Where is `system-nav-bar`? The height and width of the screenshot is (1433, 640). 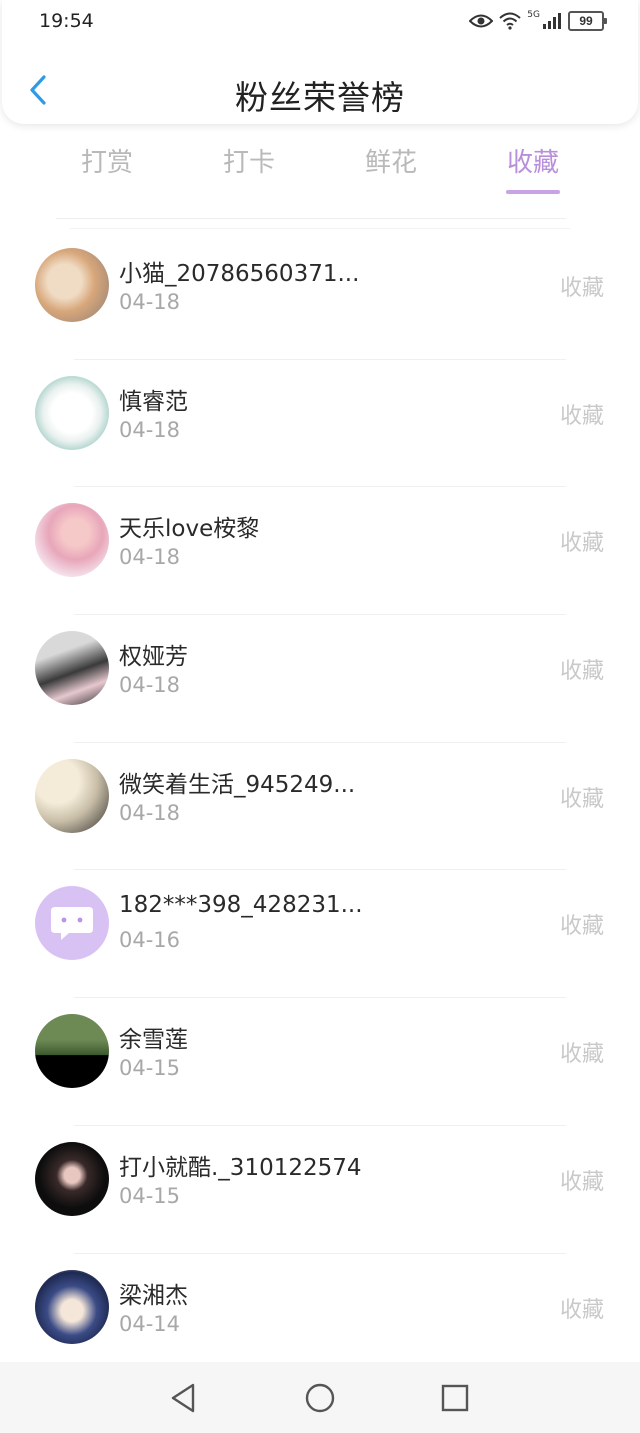 system-nav-bar is located at coordinates (320, 1397).